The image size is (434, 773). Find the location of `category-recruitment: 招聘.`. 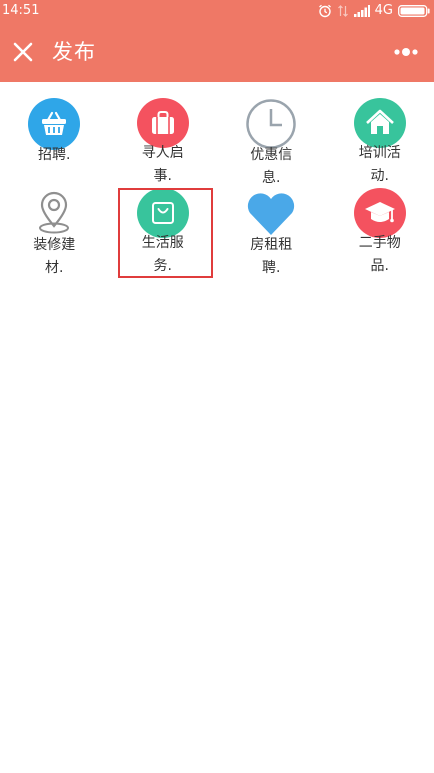

category-recruitment: 招聘. is located at coordinates (54, 143).